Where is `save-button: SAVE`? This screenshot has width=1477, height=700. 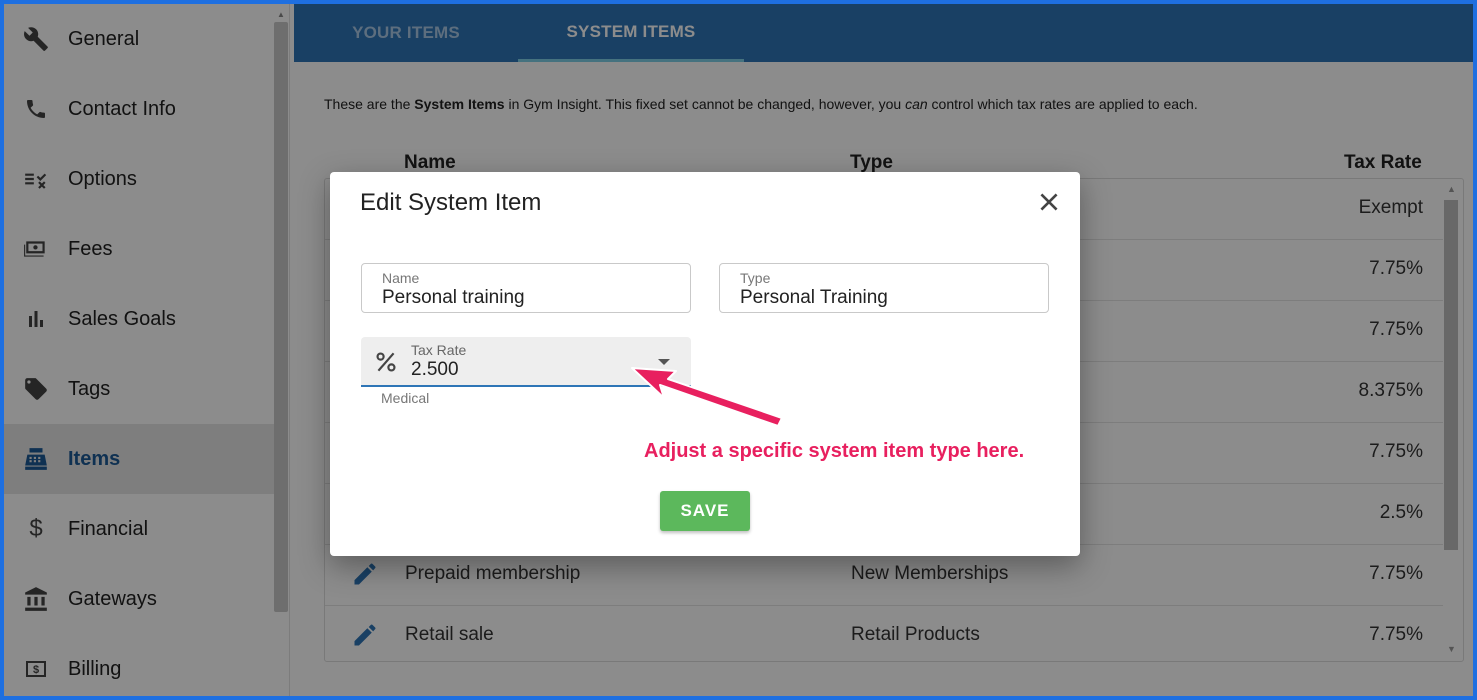 save-button: SAVE is located at coordinates (705, 511).